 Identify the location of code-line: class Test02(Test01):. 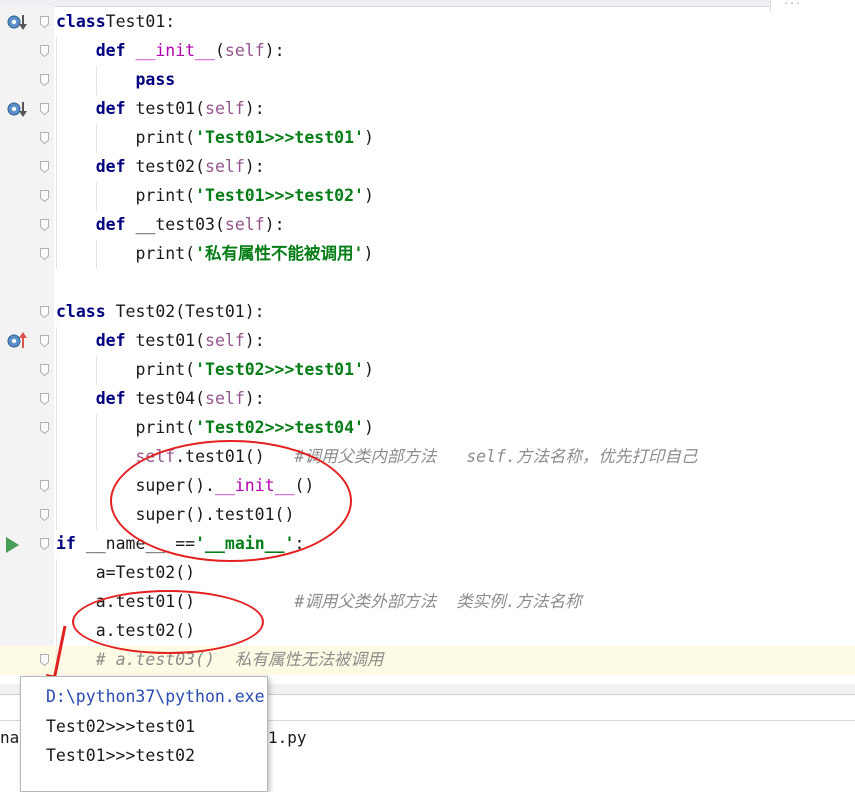
(427, 312).